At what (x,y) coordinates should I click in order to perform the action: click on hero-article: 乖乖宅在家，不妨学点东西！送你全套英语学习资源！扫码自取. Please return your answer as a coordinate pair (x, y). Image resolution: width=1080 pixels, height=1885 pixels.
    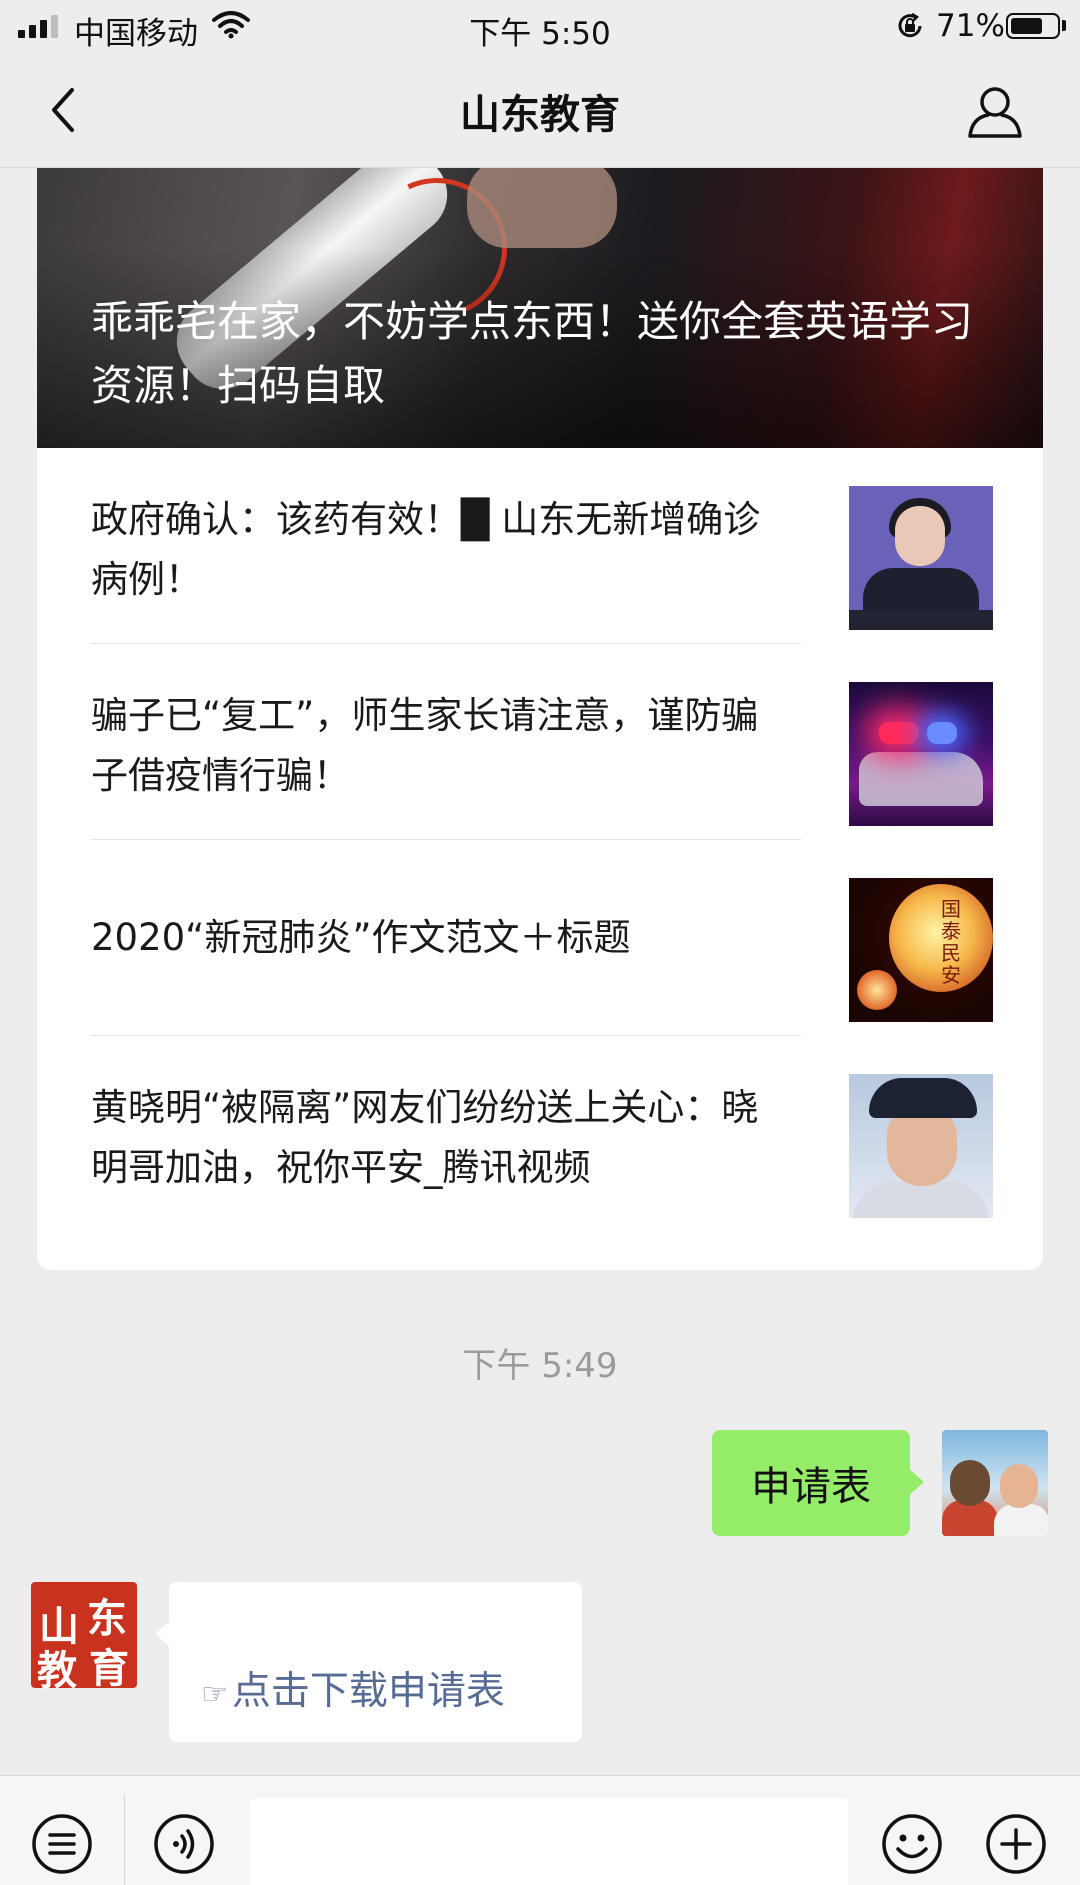
    Looking at the image, I should click on (540, 308).